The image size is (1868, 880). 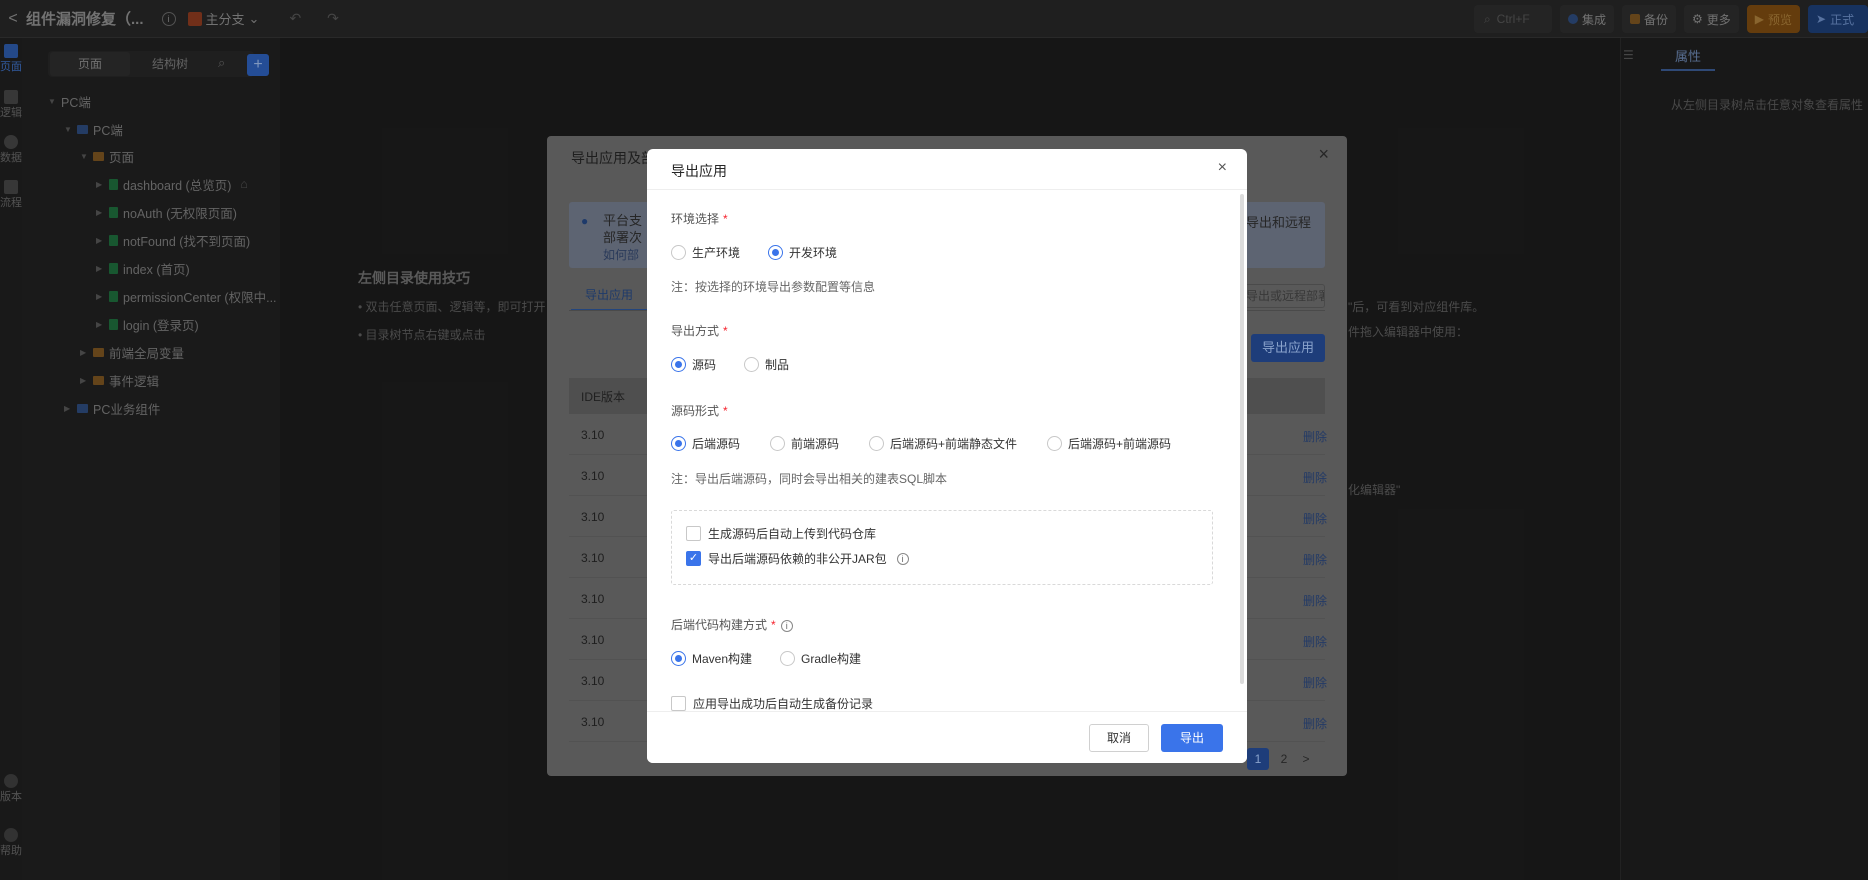 I want to click on radio-env-development: 开发环境, so click(x=802, y=252).